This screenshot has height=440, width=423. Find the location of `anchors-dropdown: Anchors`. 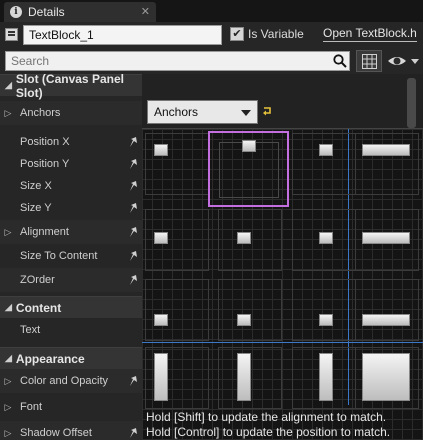

anchors-dropdown: Anchors is located at coordinates (202, 112).